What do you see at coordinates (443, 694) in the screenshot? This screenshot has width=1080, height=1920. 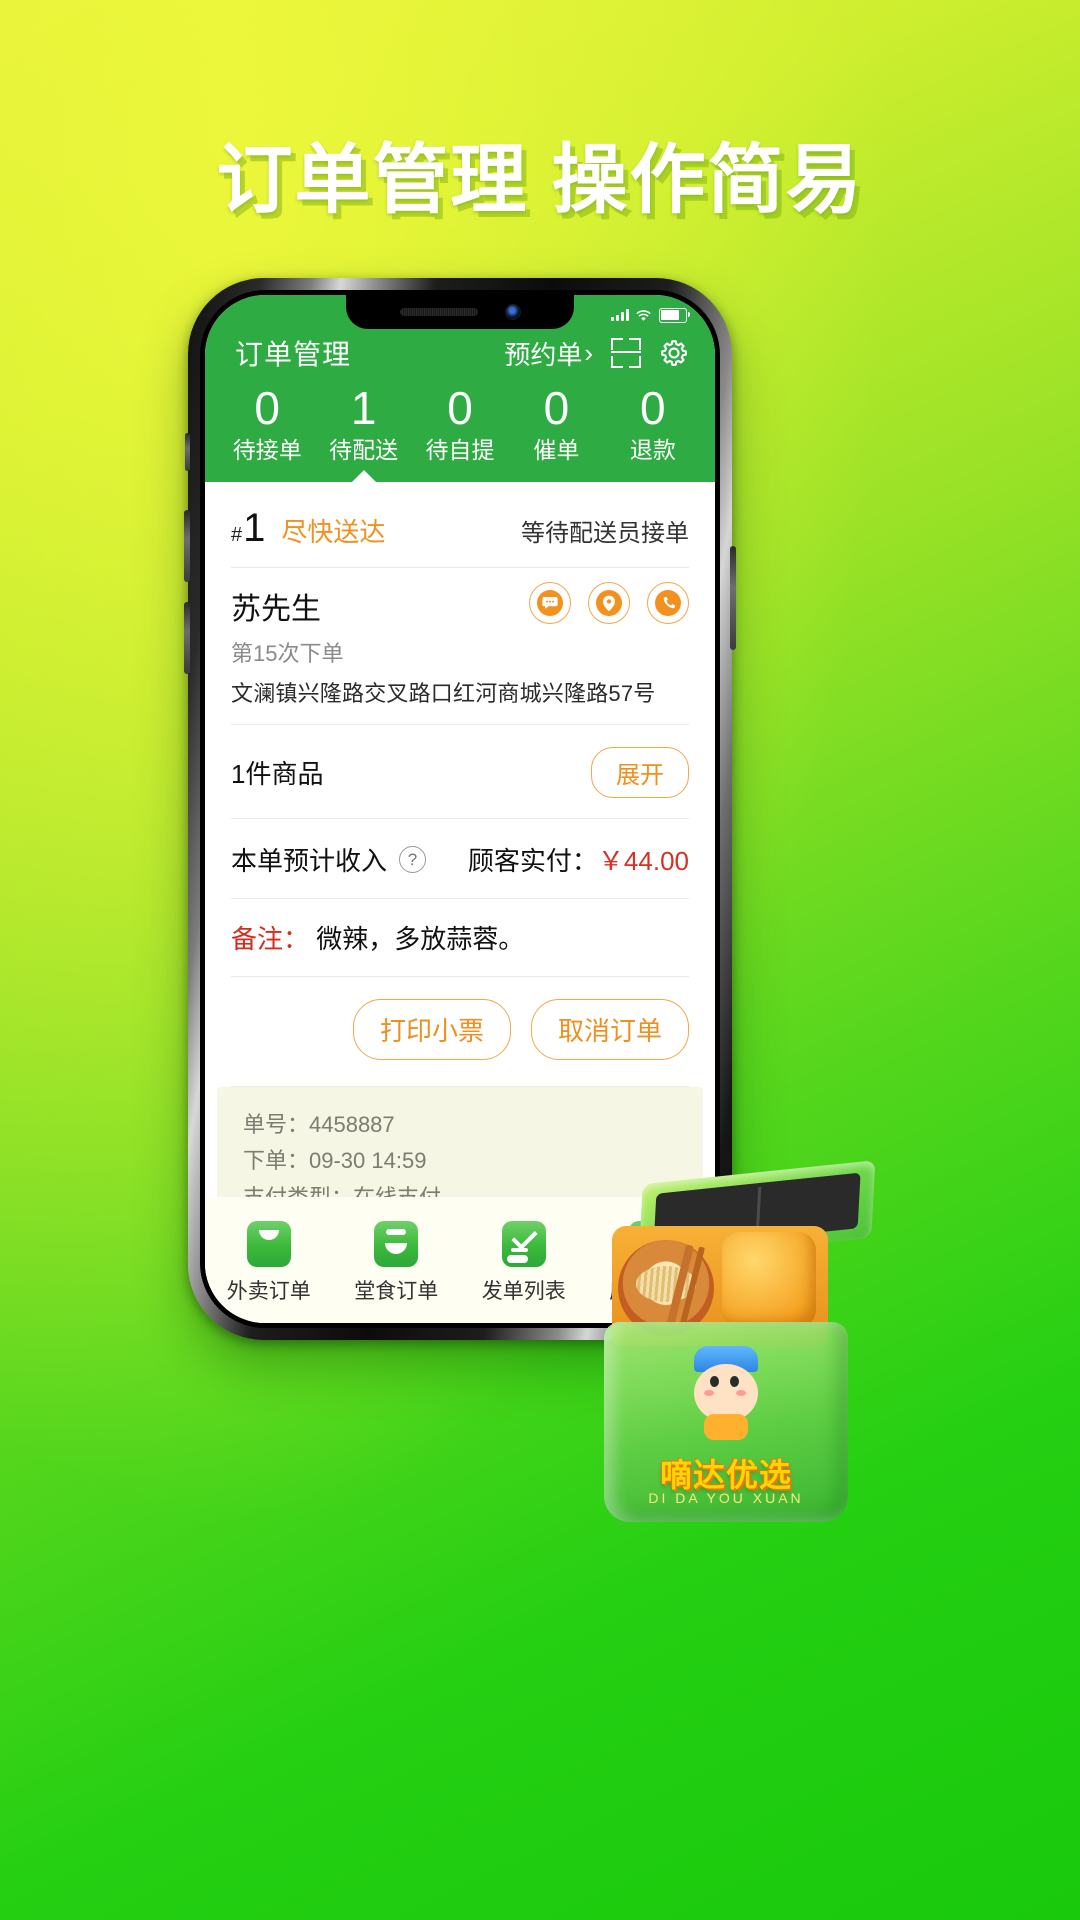 I see `customer-address: 文澜镇兴隆路交叉路口红河商城兴隆路57号` at bounding box center [443, 694].